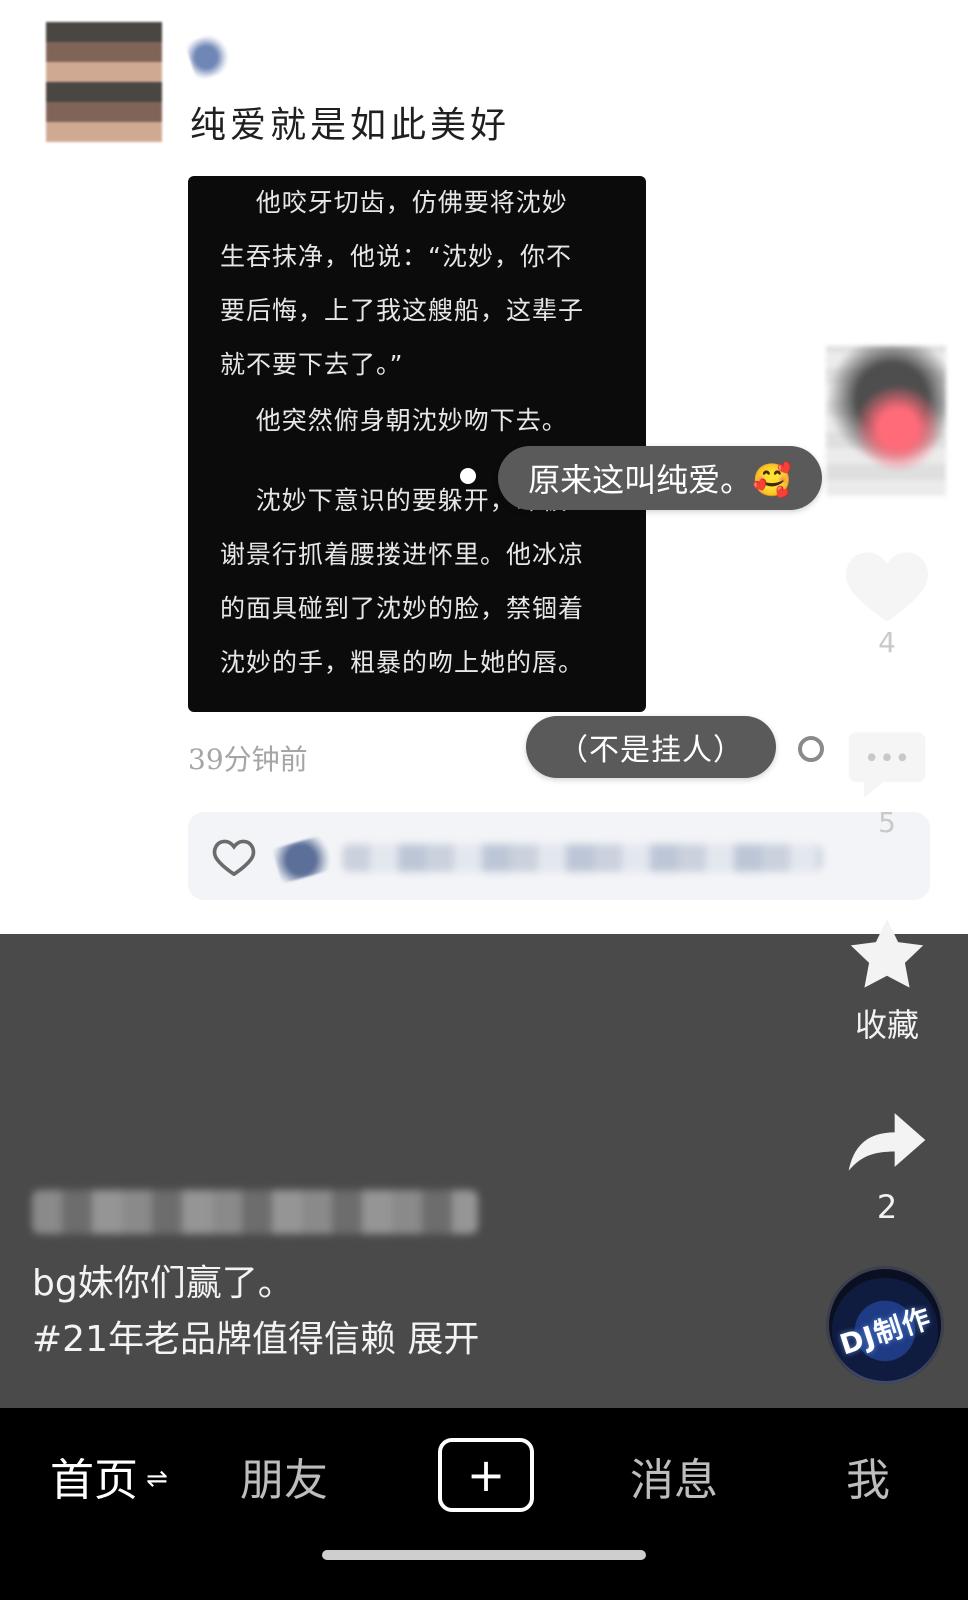 The image size is (968, 1600). Describe the element at coordinates (660, 478) in the screenshot. I see `overlay-bubble-1: 原来这叫纯爱。🥰` at that location.